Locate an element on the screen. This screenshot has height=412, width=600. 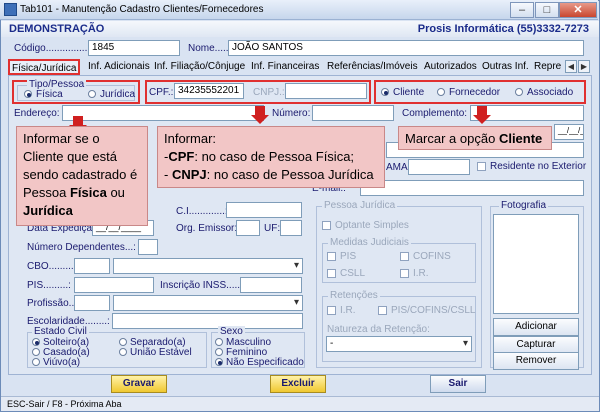
orgao-emissor-input is located at coordinates (248, 228).